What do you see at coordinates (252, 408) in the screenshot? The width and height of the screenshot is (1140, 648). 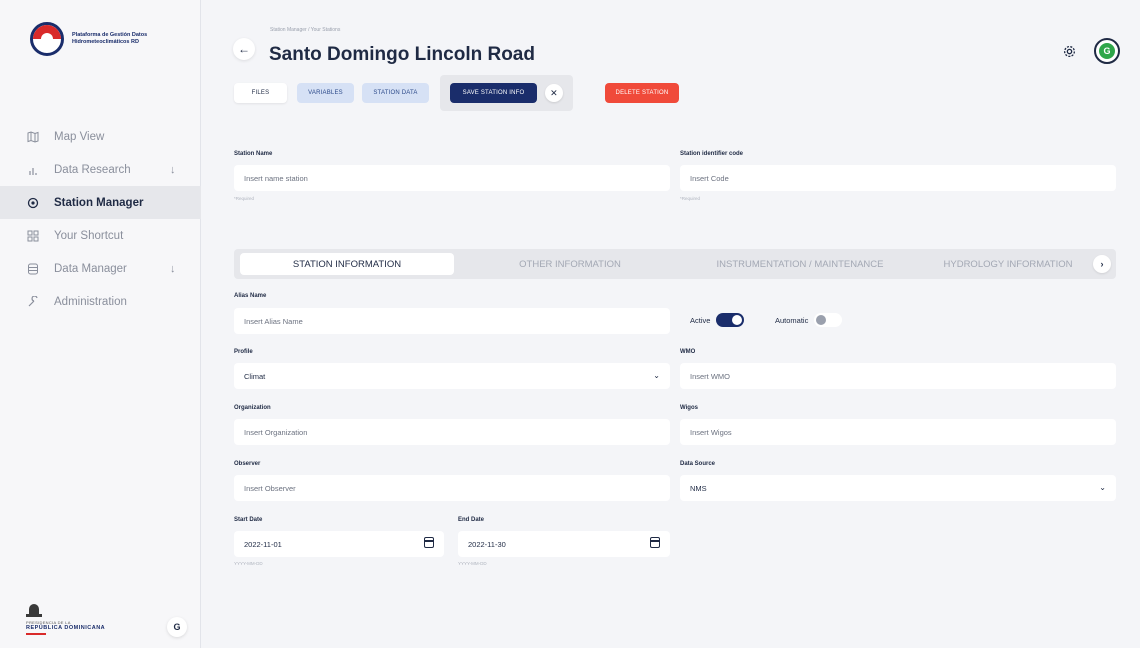 I see `organization-label: Organization` at bounding box center [252, 408].